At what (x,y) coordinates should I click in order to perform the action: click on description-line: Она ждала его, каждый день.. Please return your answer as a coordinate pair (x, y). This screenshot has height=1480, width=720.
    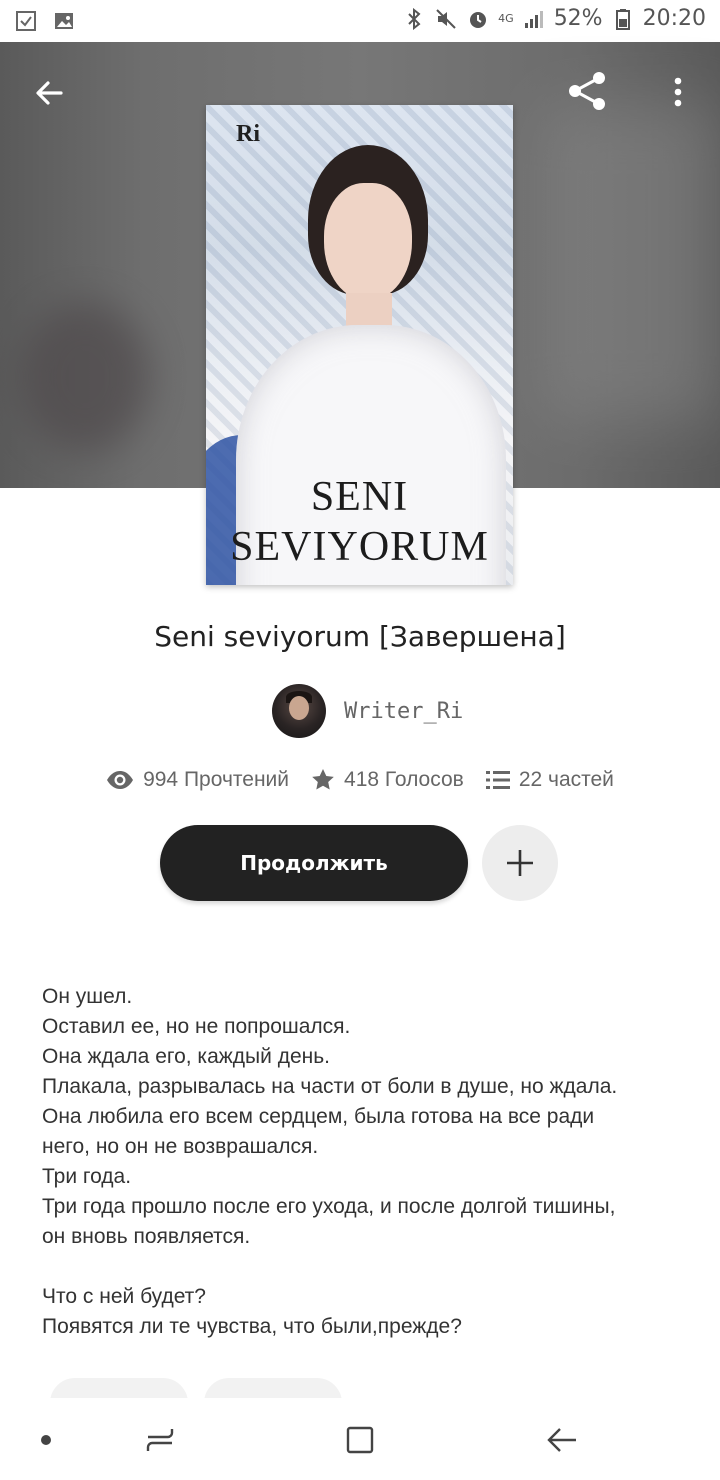
    Looking at the image, I should click on (186, 1056).